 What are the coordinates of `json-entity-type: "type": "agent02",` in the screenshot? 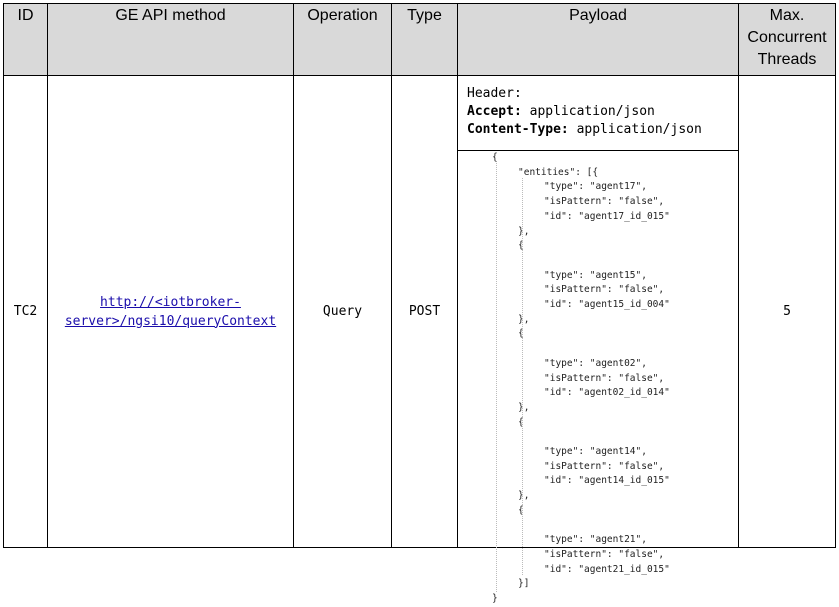 It's located at (595, 363).